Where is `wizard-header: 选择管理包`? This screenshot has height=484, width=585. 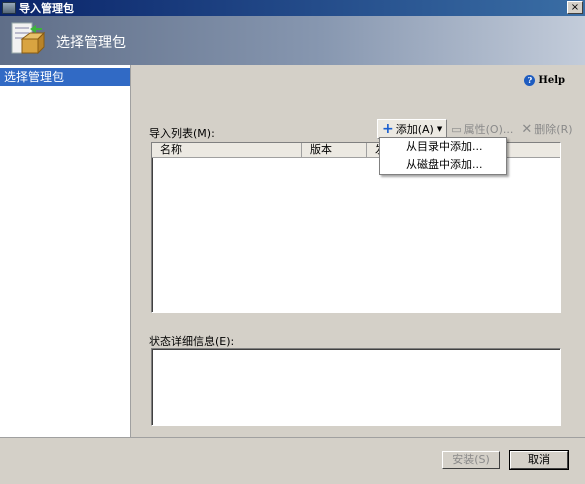 wizard-header: 选择管理包 is located at coordinates (292, 40).